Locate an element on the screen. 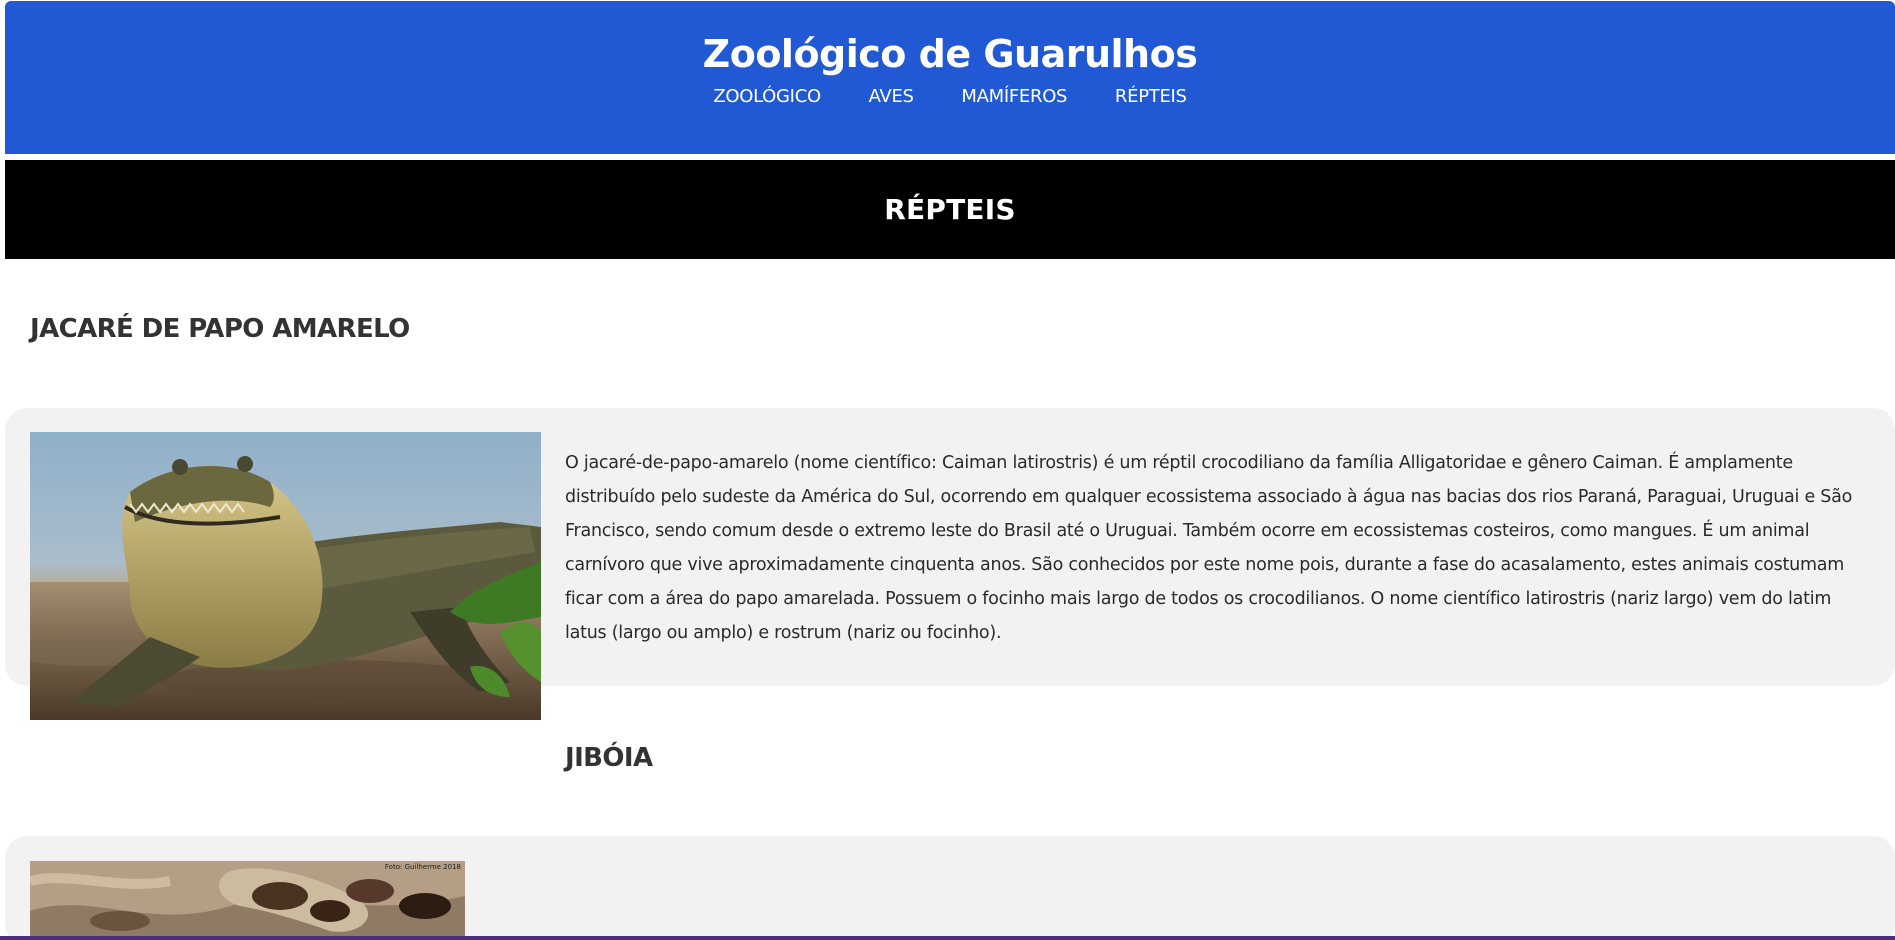 Image resolution: width=1895 pixels, height=940 pixels. nav-link-aves: AVES is located at coordinates (891, 96).